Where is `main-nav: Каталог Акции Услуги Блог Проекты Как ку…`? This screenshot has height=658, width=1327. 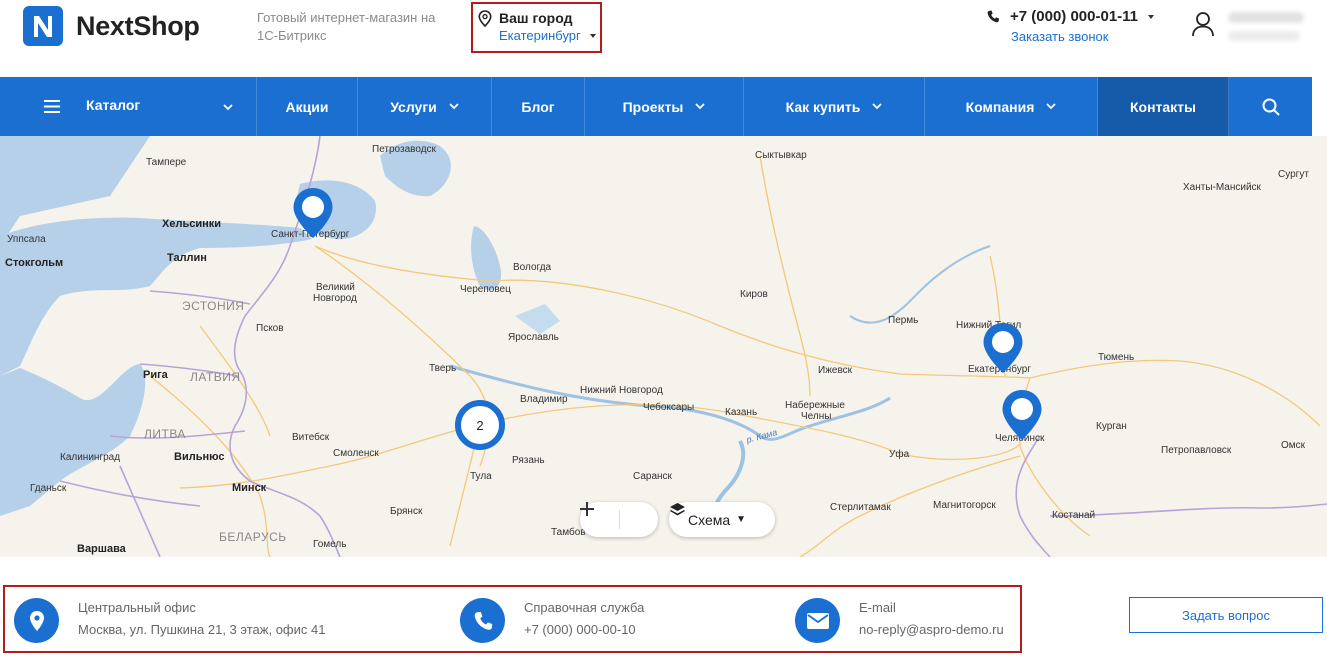 main-nav: Каталог Акции Услуги Блог Проекты Как ку… is located at coordinates (656, 106).